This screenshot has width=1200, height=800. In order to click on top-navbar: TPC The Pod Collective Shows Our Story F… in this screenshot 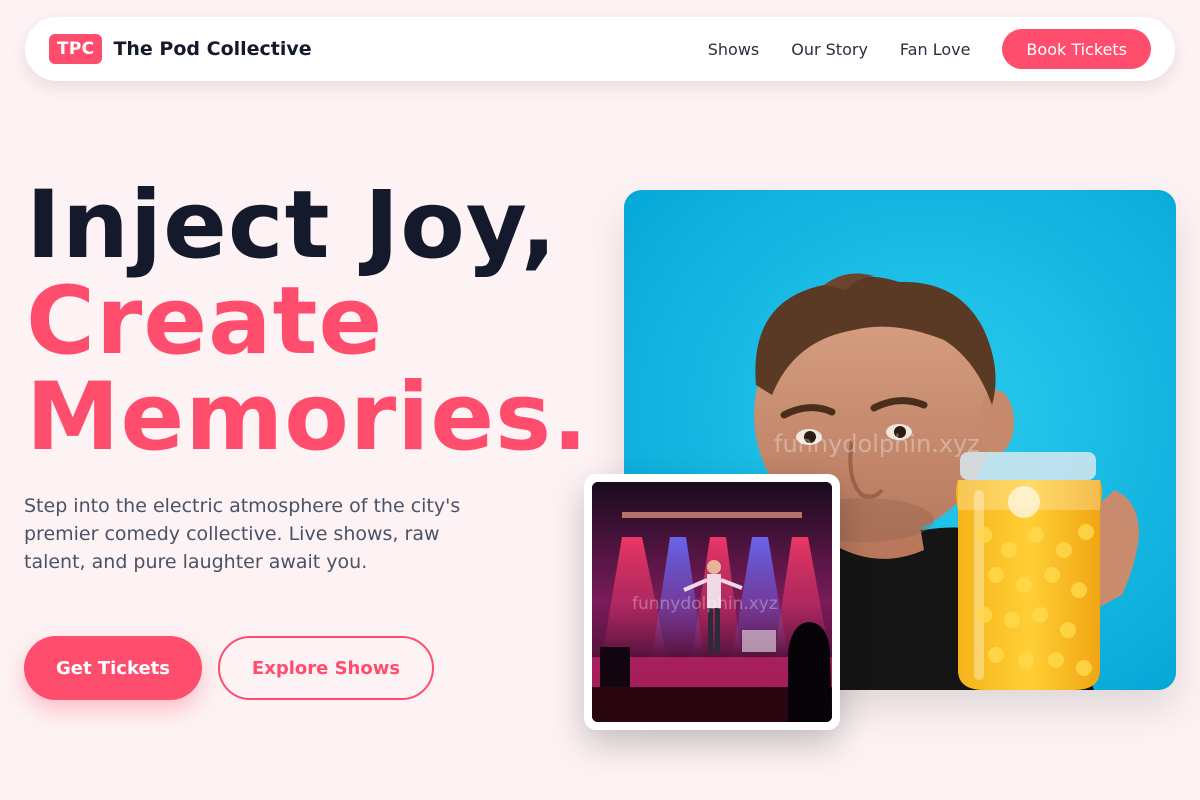, I will do `click(600, 49)`.